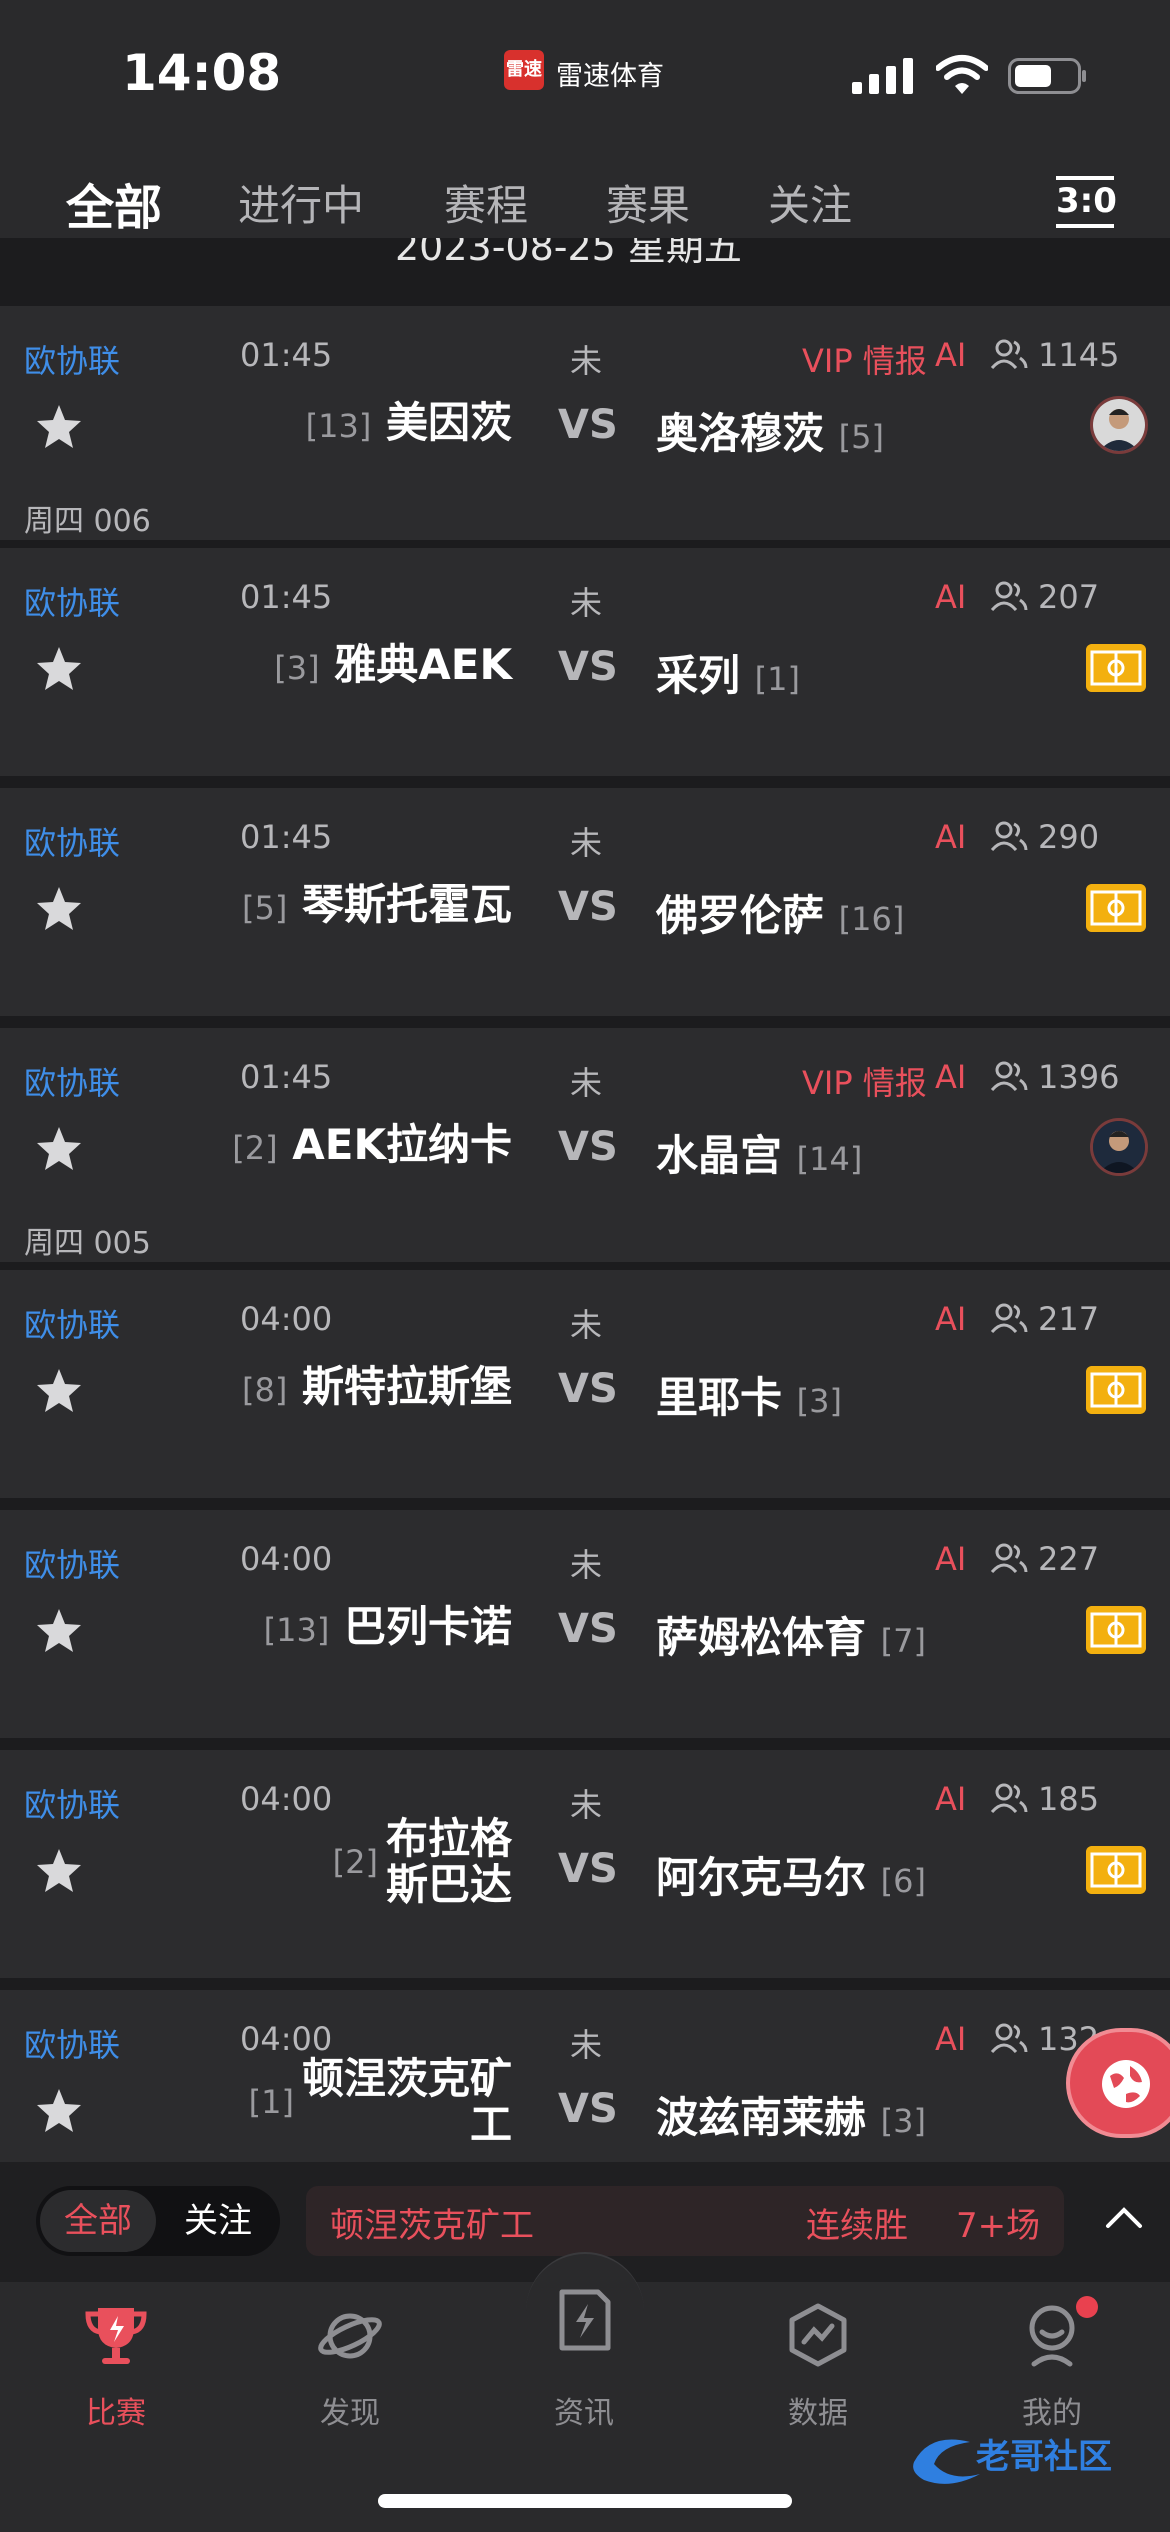 This screenshot has height=2532, width=1170. I want to click on home-team: [1] 顿涅茨克矿 工, so click(380, 2102).